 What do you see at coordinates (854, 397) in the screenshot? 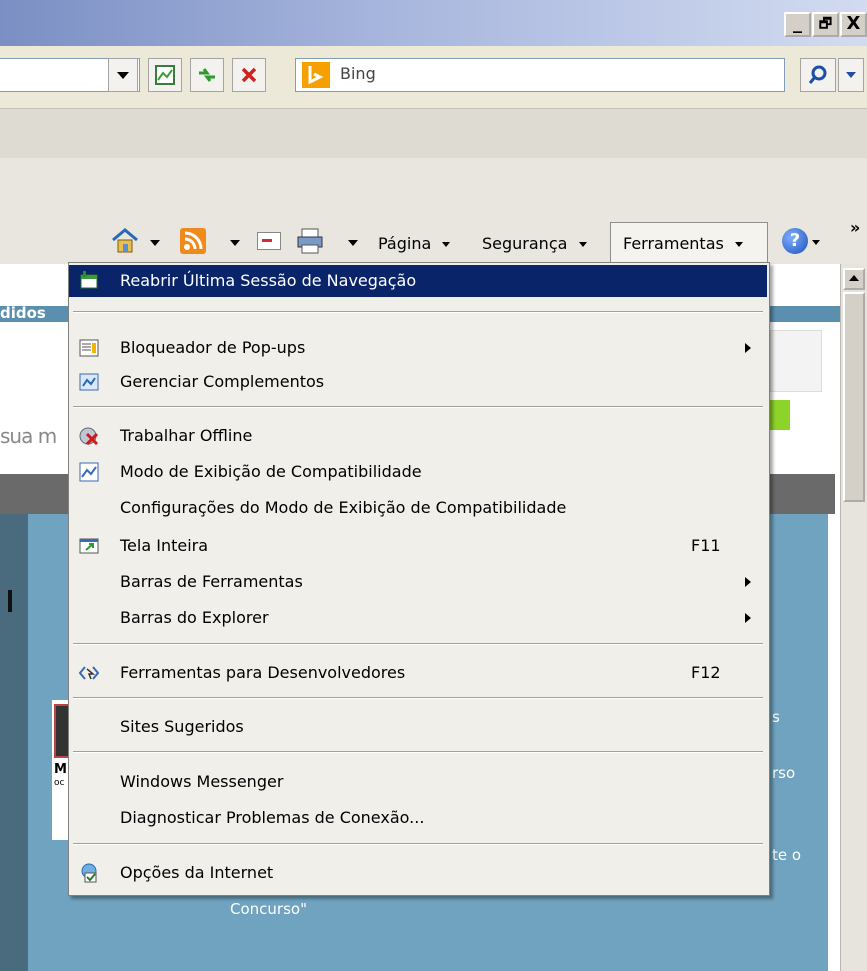
I see `scroll-thumb` at bounding box center [854, 397].